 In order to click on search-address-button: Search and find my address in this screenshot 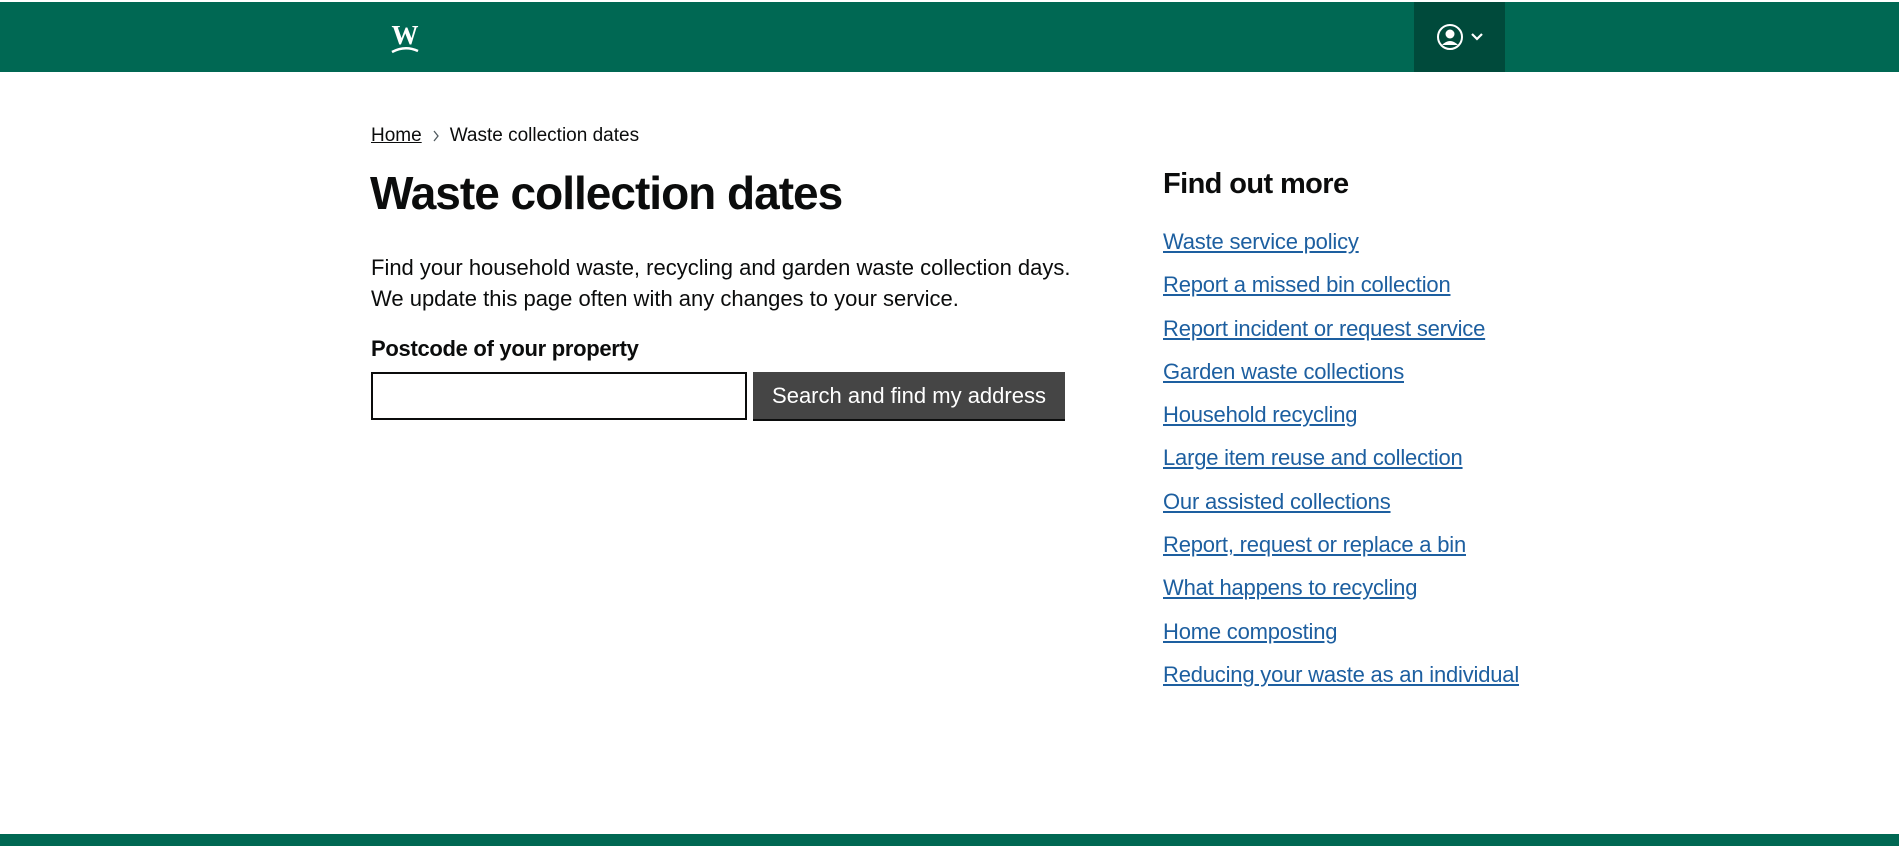, I will do `click(909, 395)`.